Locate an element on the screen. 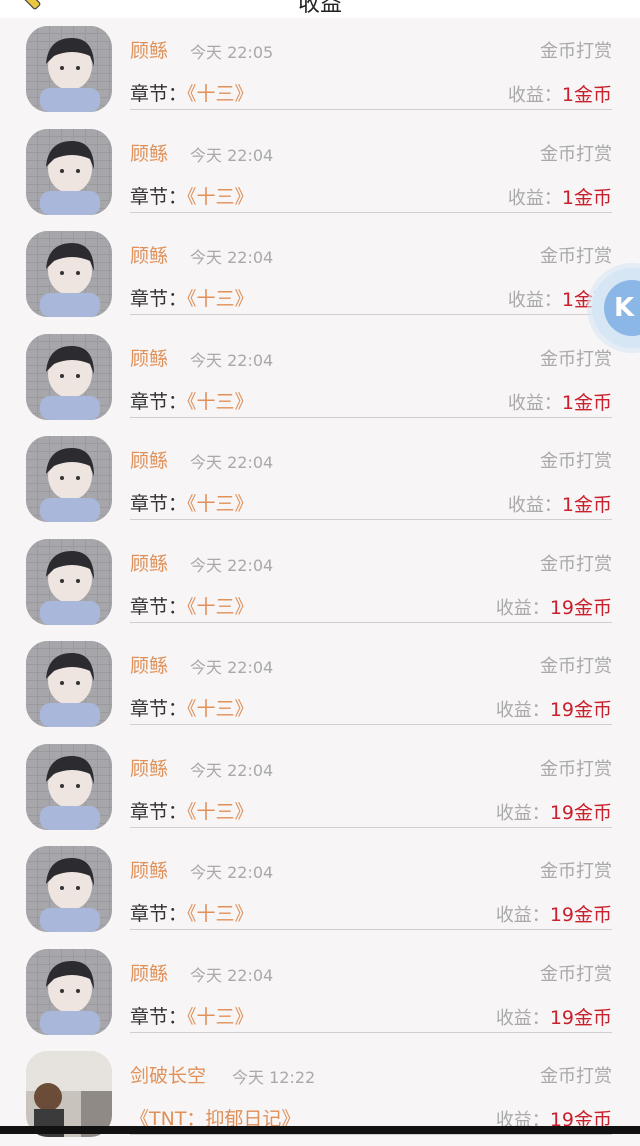 The height and width of the screenshot is (1146, 640). user-name: 剑破长空 is located at coordinates (168, 1074).